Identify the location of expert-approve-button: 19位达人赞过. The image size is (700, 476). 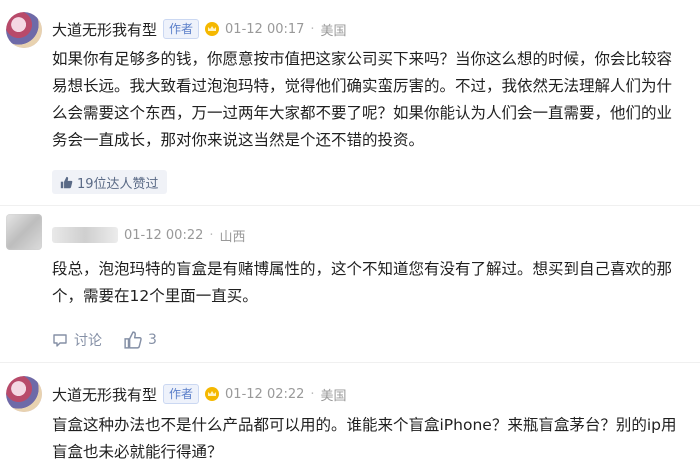
(109, 182).